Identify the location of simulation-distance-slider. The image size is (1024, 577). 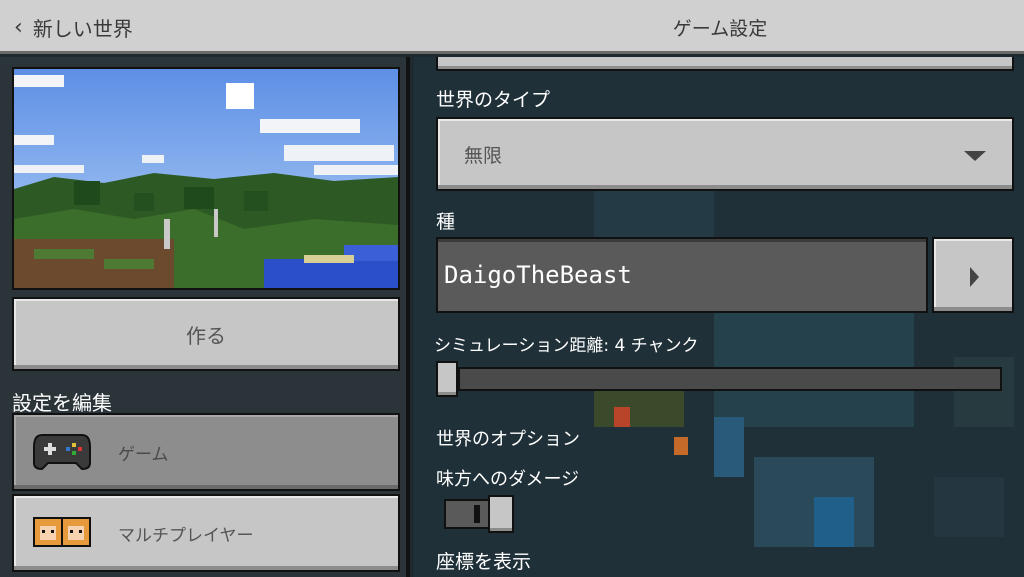
(730, 379).